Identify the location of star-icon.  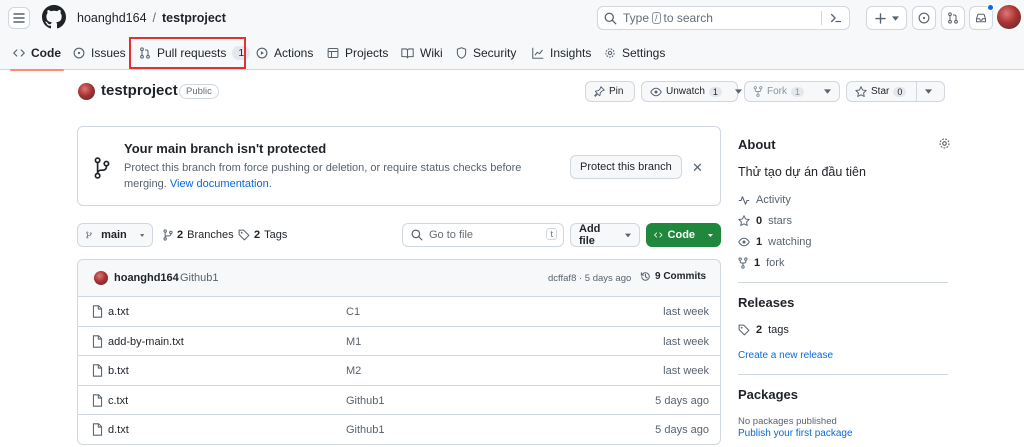
(744, 220).